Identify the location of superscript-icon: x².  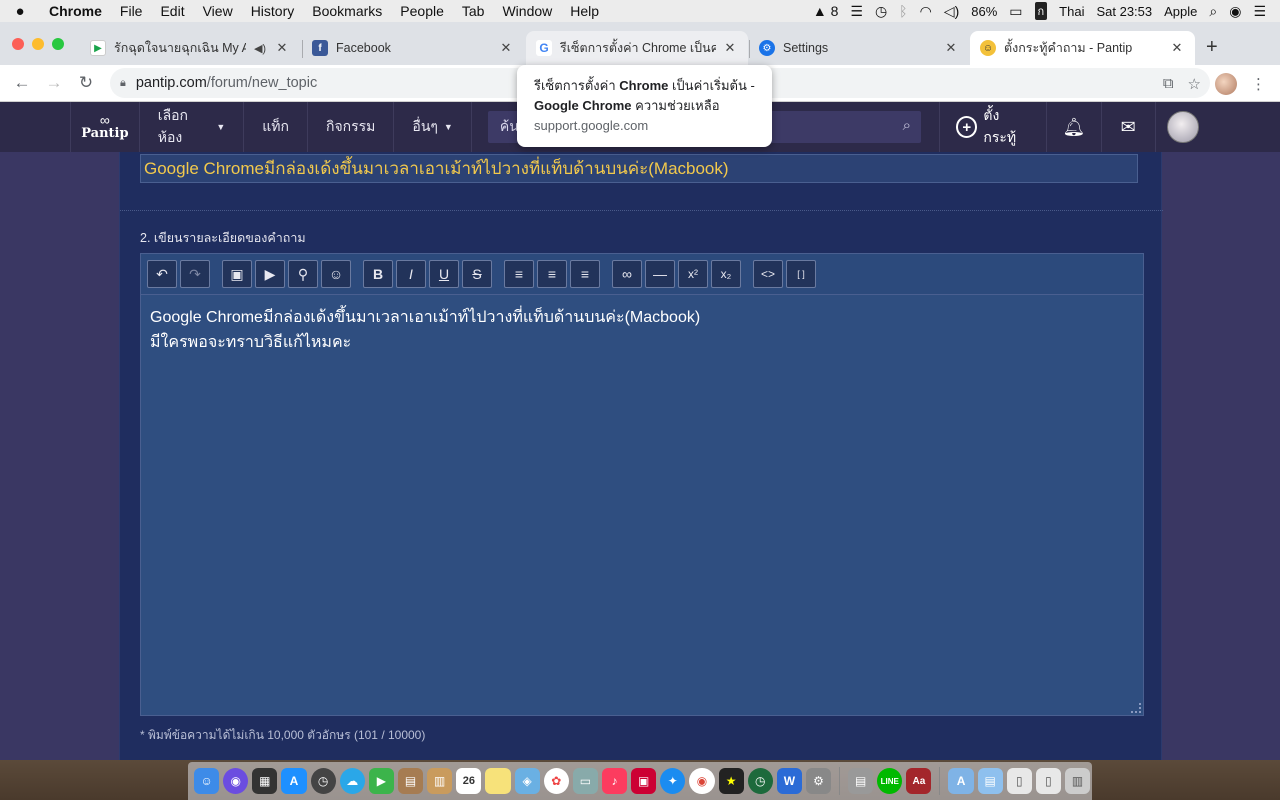
(693, 274).